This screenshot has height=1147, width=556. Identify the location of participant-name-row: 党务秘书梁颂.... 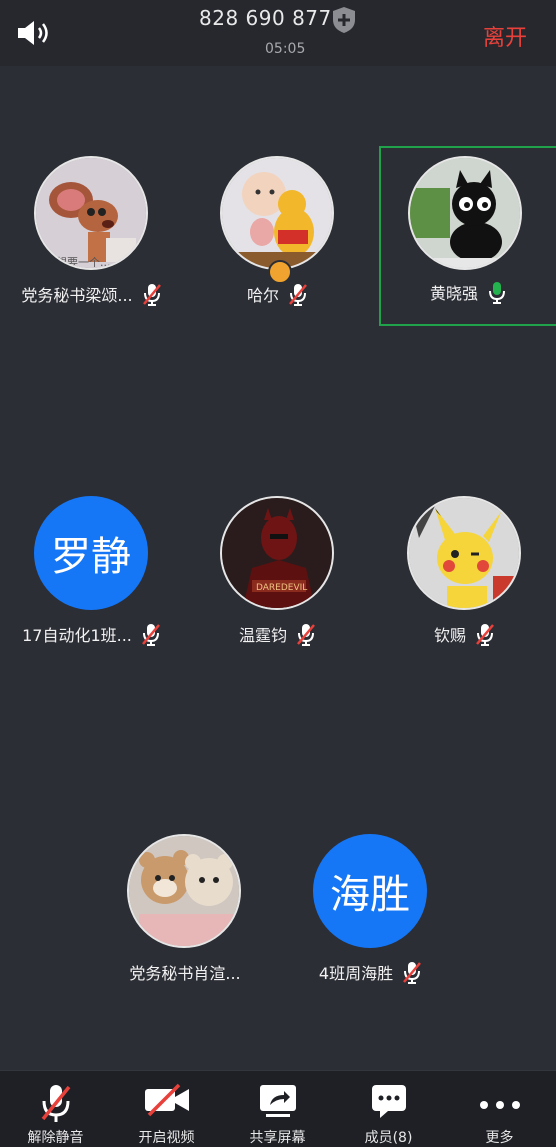
(92, 294).